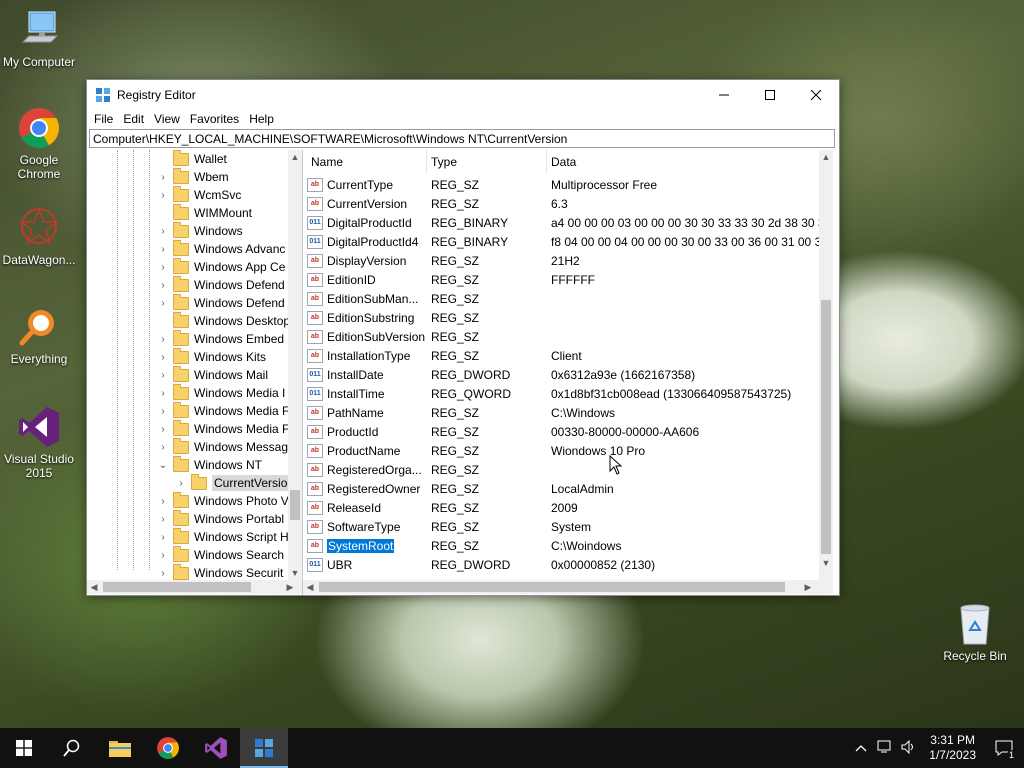 Image resolution: width=1024 pixels, height=768 pixels. Describe the element at coordinates (563, 431) in the screenshot. I see `table-row: ab ProductId REG_SZ 00330-80000-00000-AA606` at that location.